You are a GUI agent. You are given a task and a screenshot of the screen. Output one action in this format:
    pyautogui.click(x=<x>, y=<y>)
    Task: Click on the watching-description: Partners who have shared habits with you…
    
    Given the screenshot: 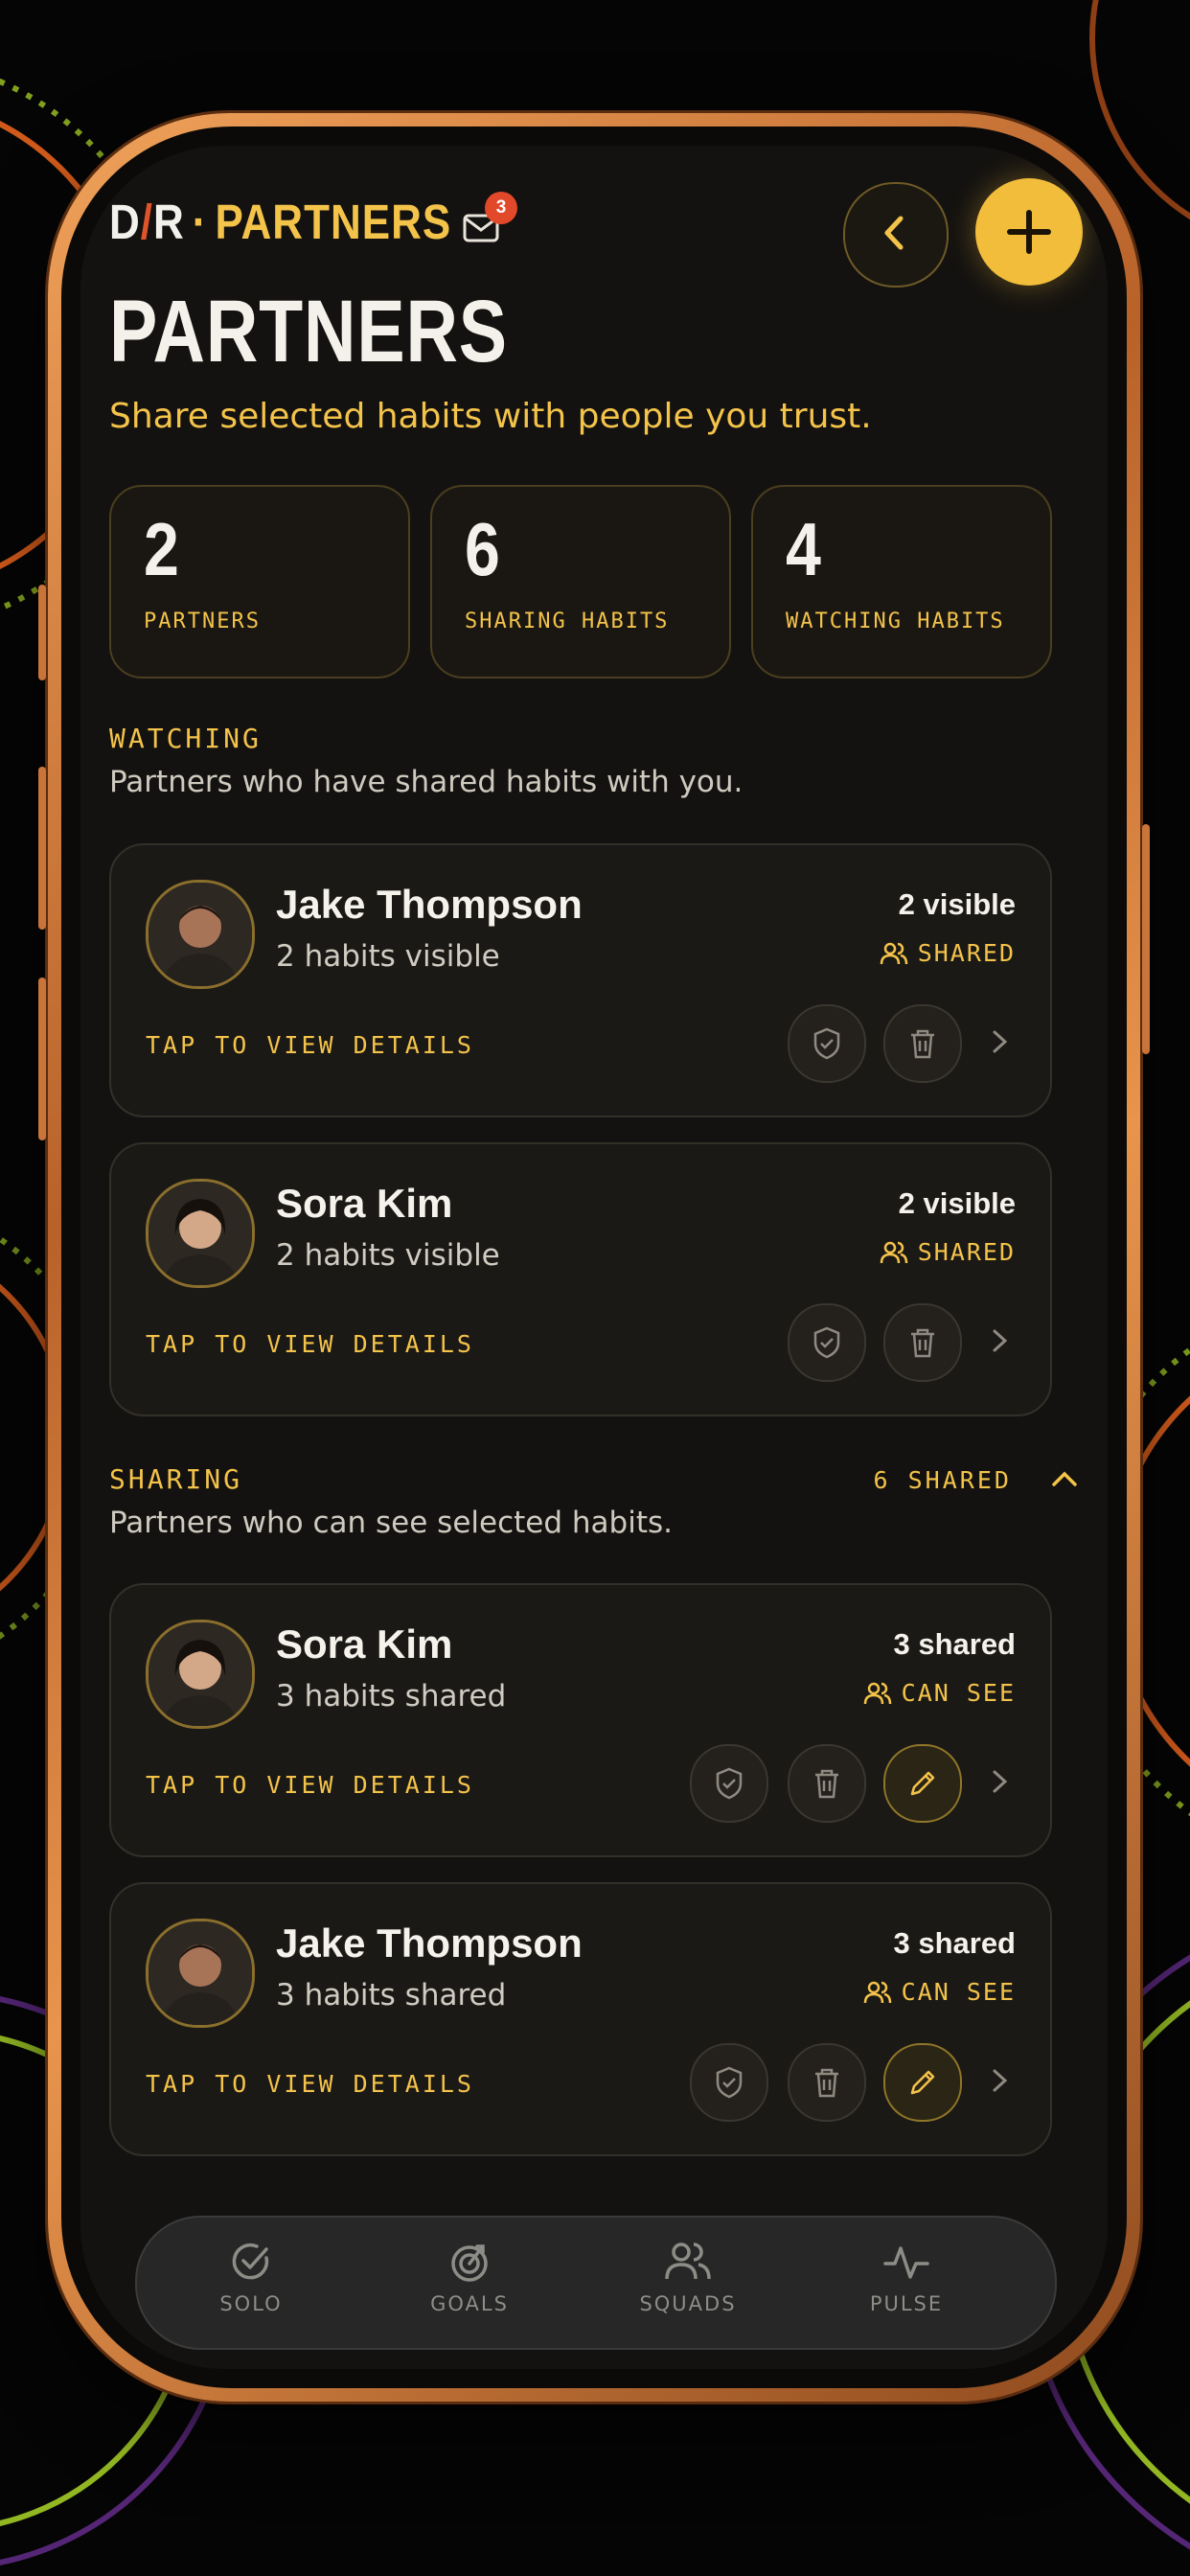 What is the action you would take?
    pyautogui.click(x=427, y=782)
    